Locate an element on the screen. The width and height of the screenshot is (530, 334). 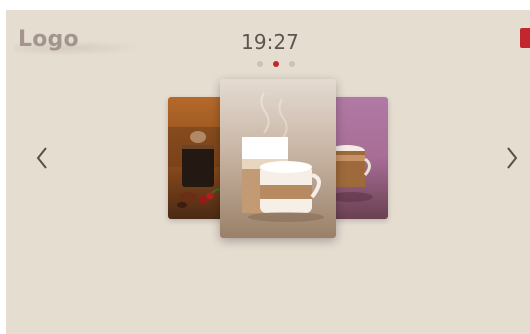
espresso-image is located at coordinates (196, 167).